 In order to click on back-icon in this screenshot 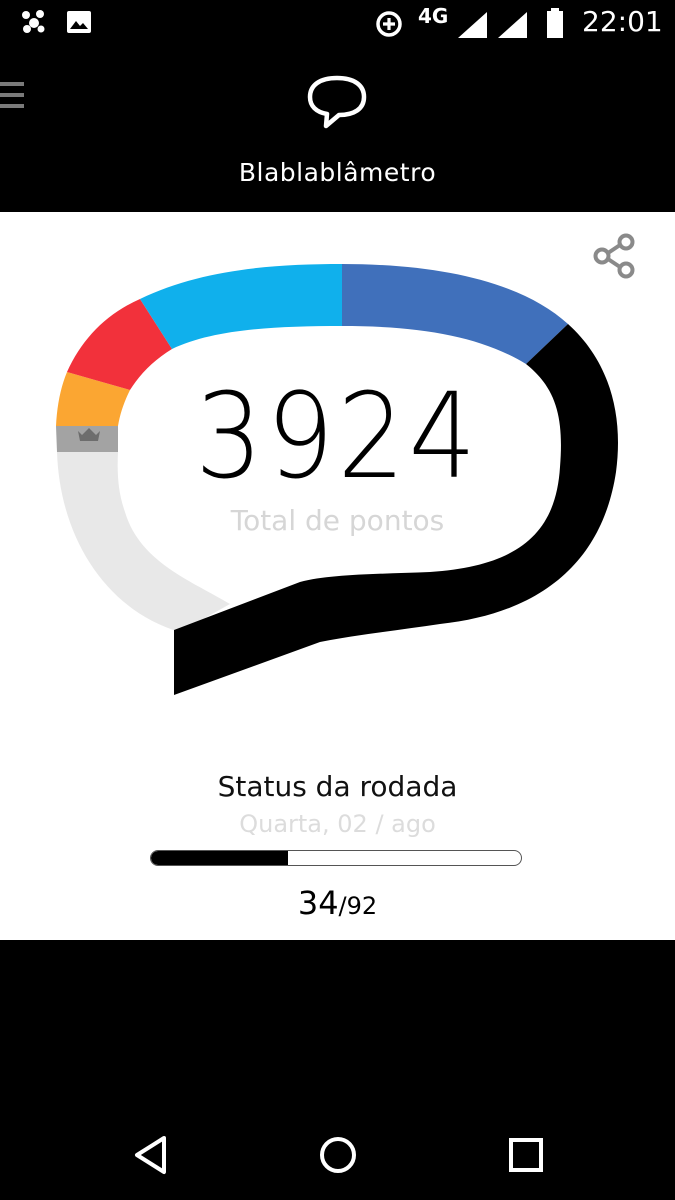, I will do `click(151, 1155)`.